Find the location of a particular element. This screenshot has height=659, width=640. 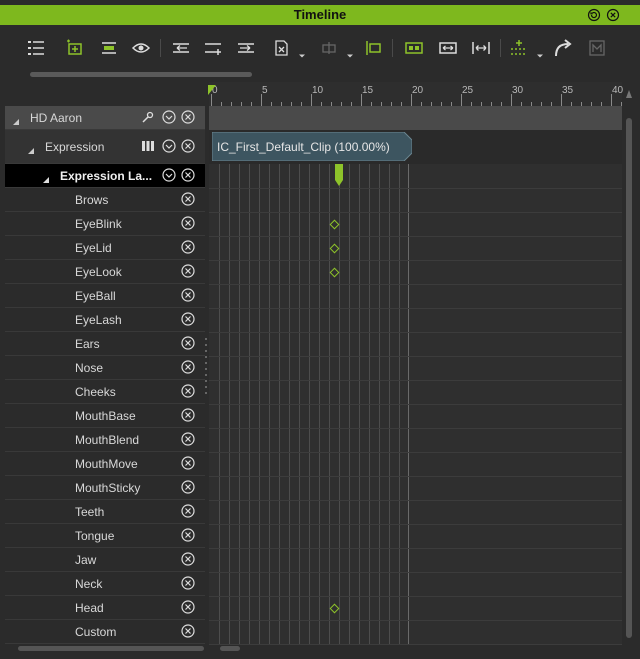

refresh-icon is located at coordinates (594, 15).